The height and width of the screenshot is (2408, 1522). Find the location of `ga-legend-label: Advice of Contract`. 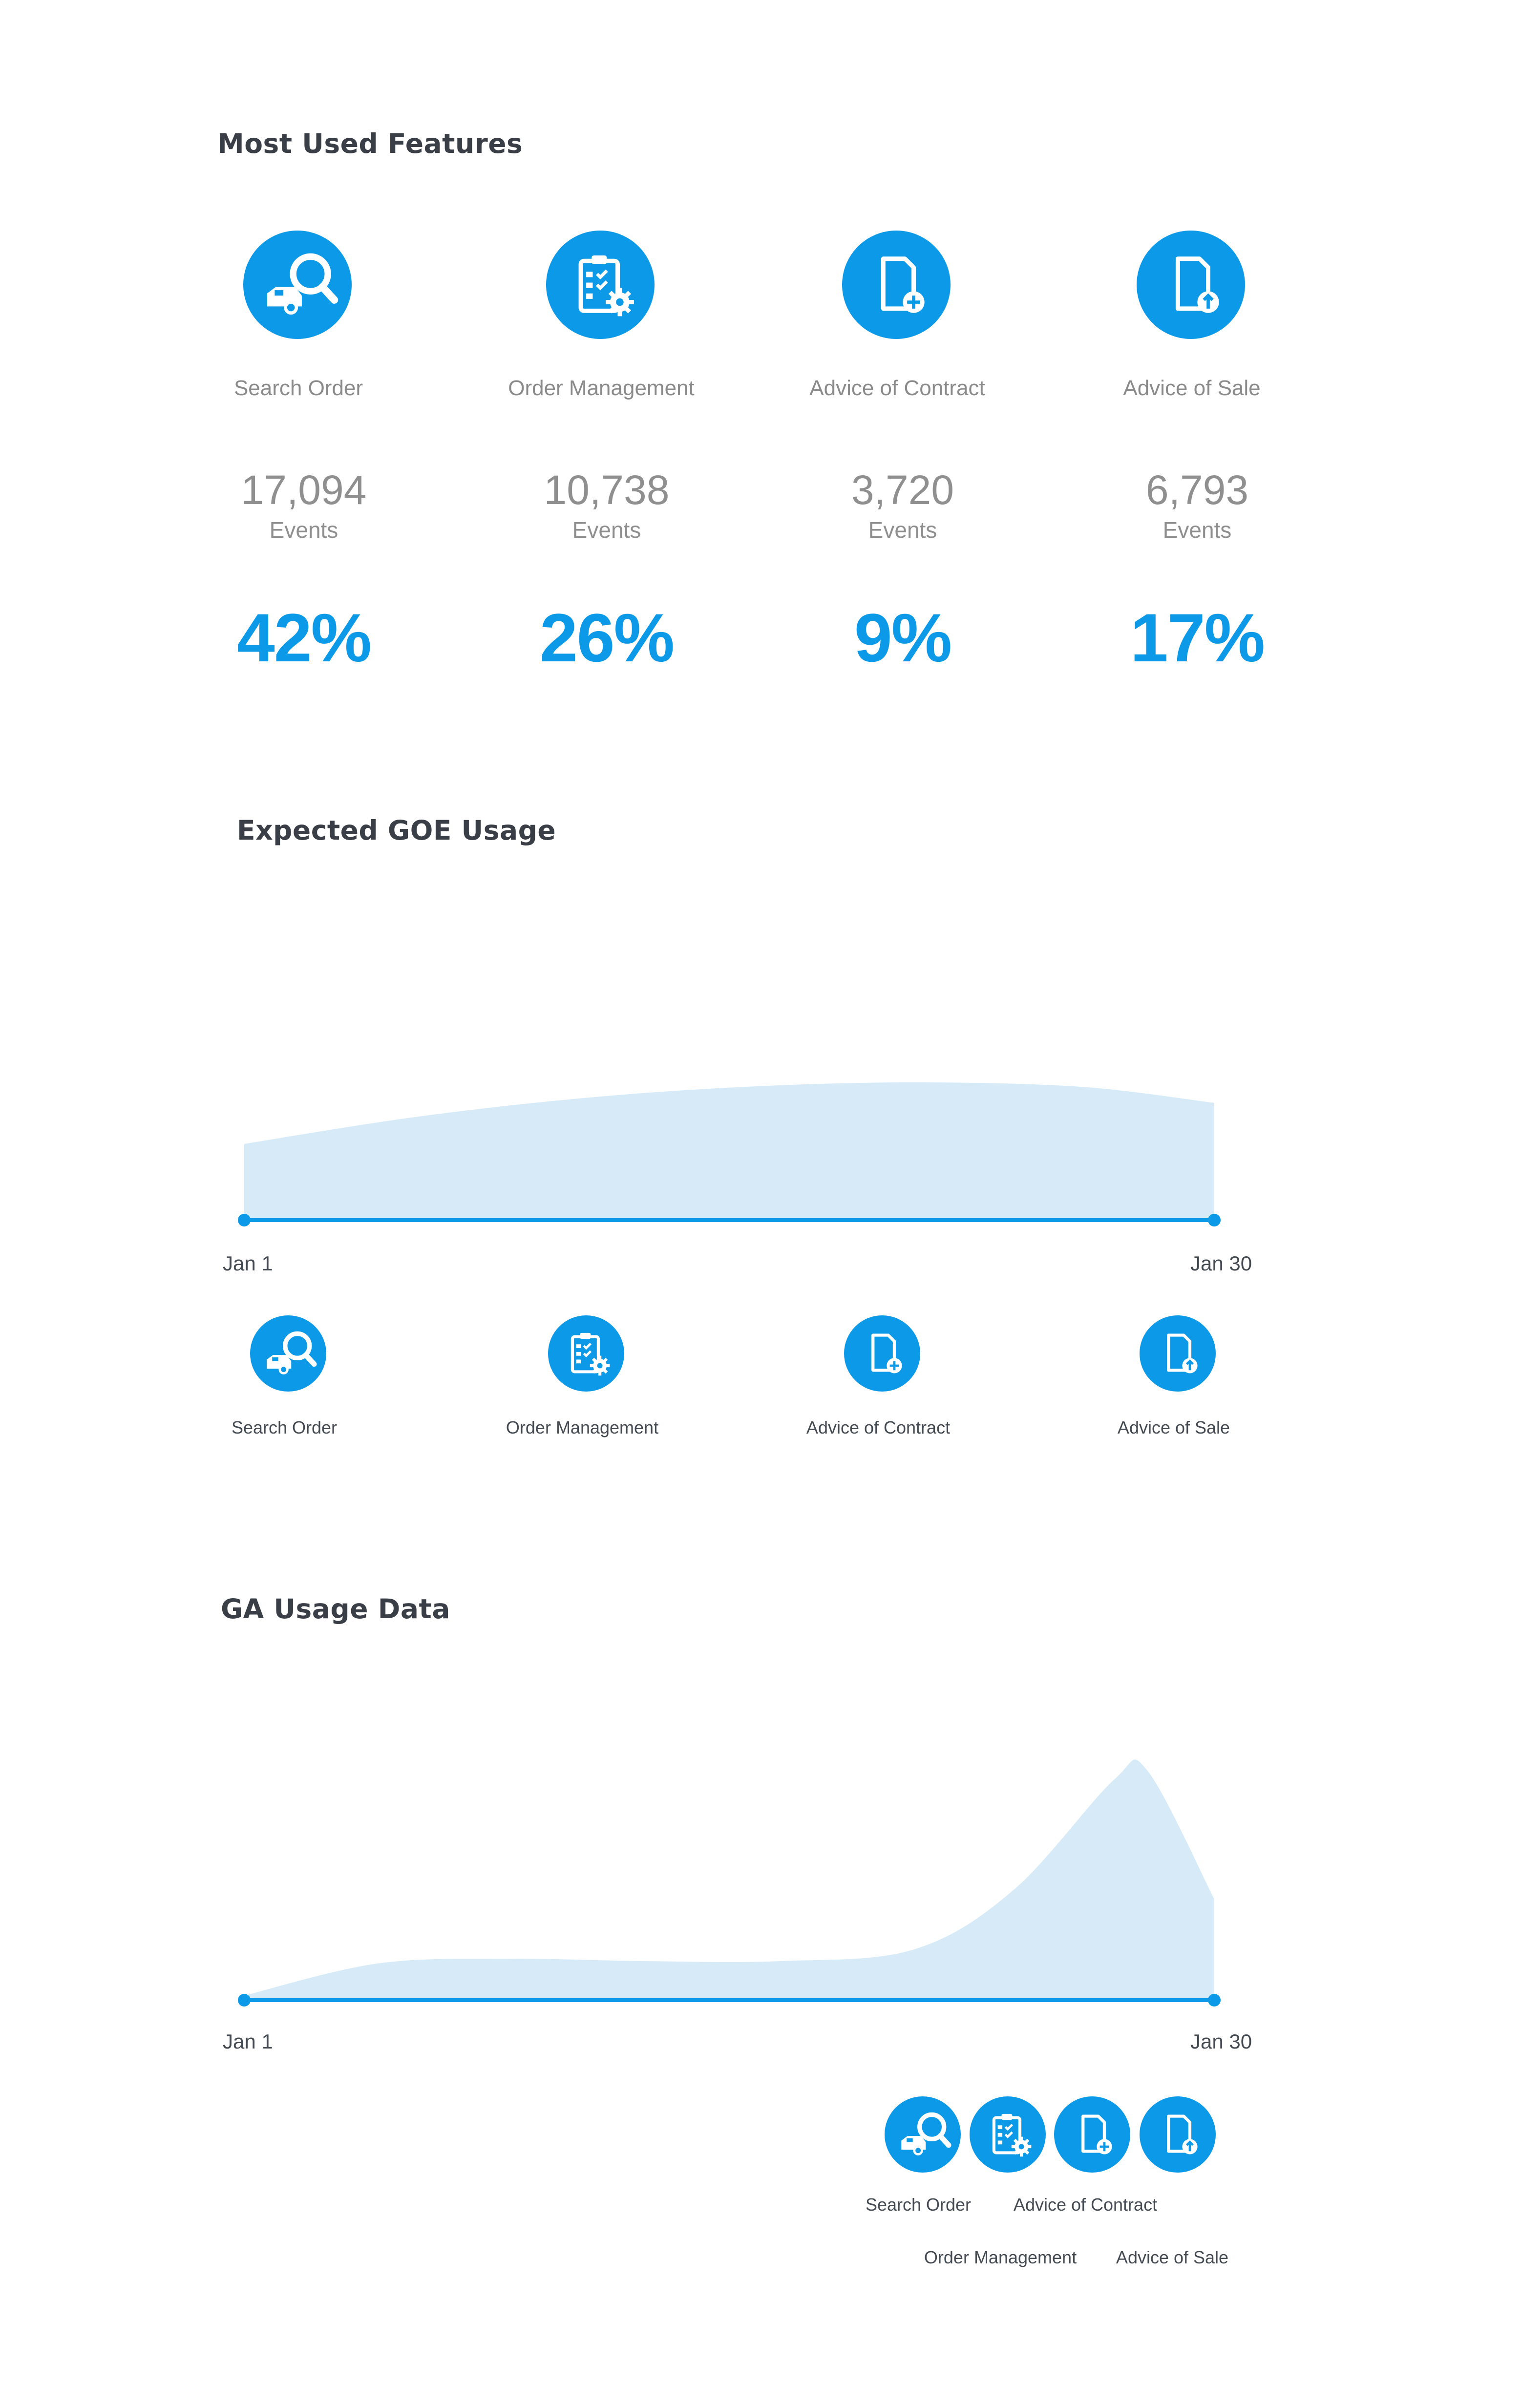

ga-legend-label: Advice of Contract is located at coordinates (1086, 2205).